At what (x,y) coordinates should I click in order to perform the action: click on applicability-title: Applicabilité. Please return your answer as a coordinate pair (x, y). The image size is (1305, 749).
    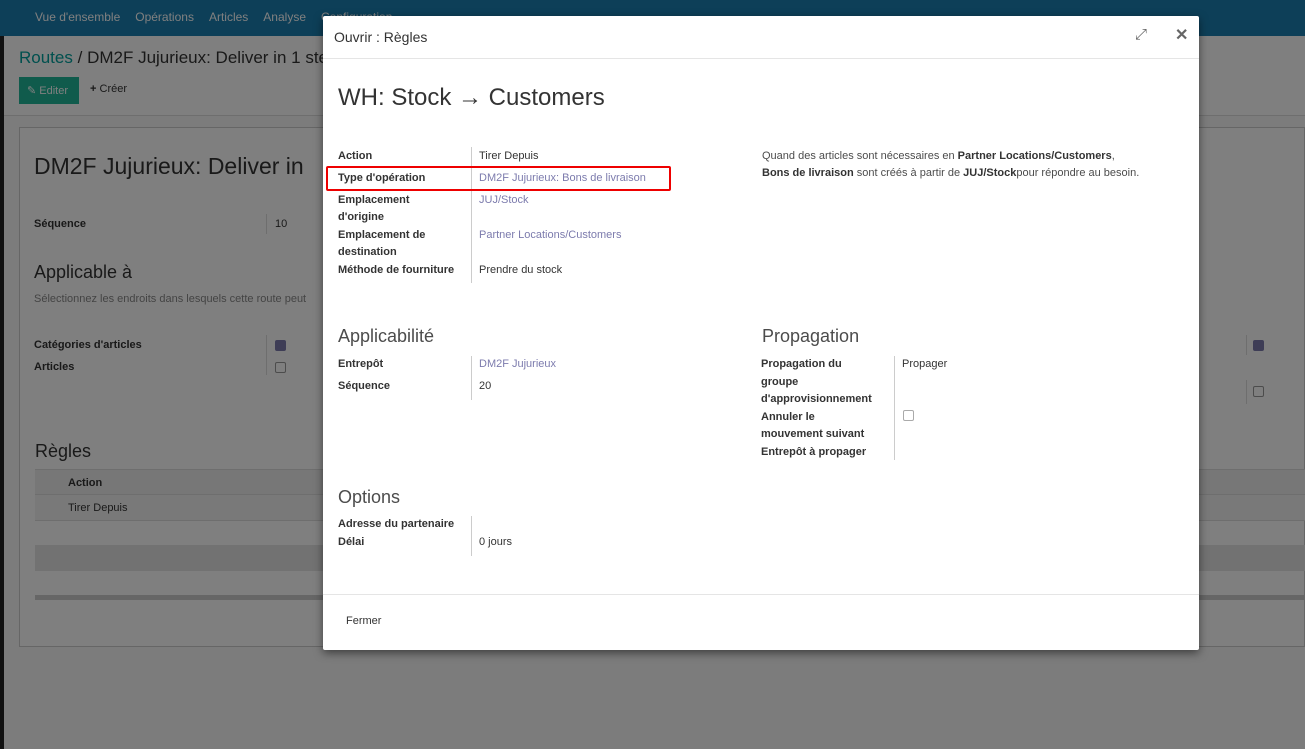
    Looking at the image, I should click on (386, 336).